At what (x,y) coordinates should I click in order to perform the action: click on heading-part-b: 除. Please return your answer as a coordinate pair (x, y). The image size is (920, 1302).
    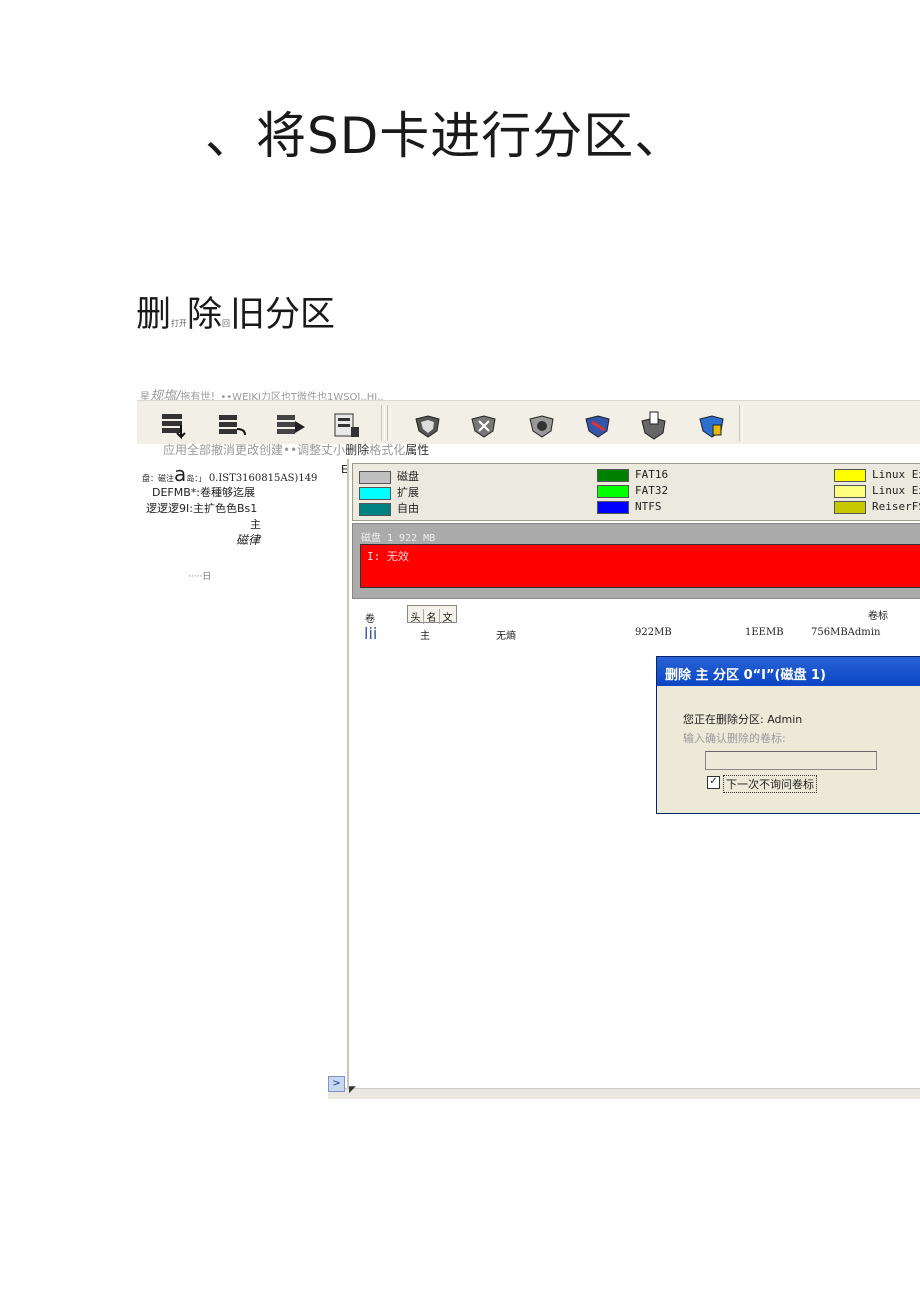
    Looking at the image, I should click on (205, 315).